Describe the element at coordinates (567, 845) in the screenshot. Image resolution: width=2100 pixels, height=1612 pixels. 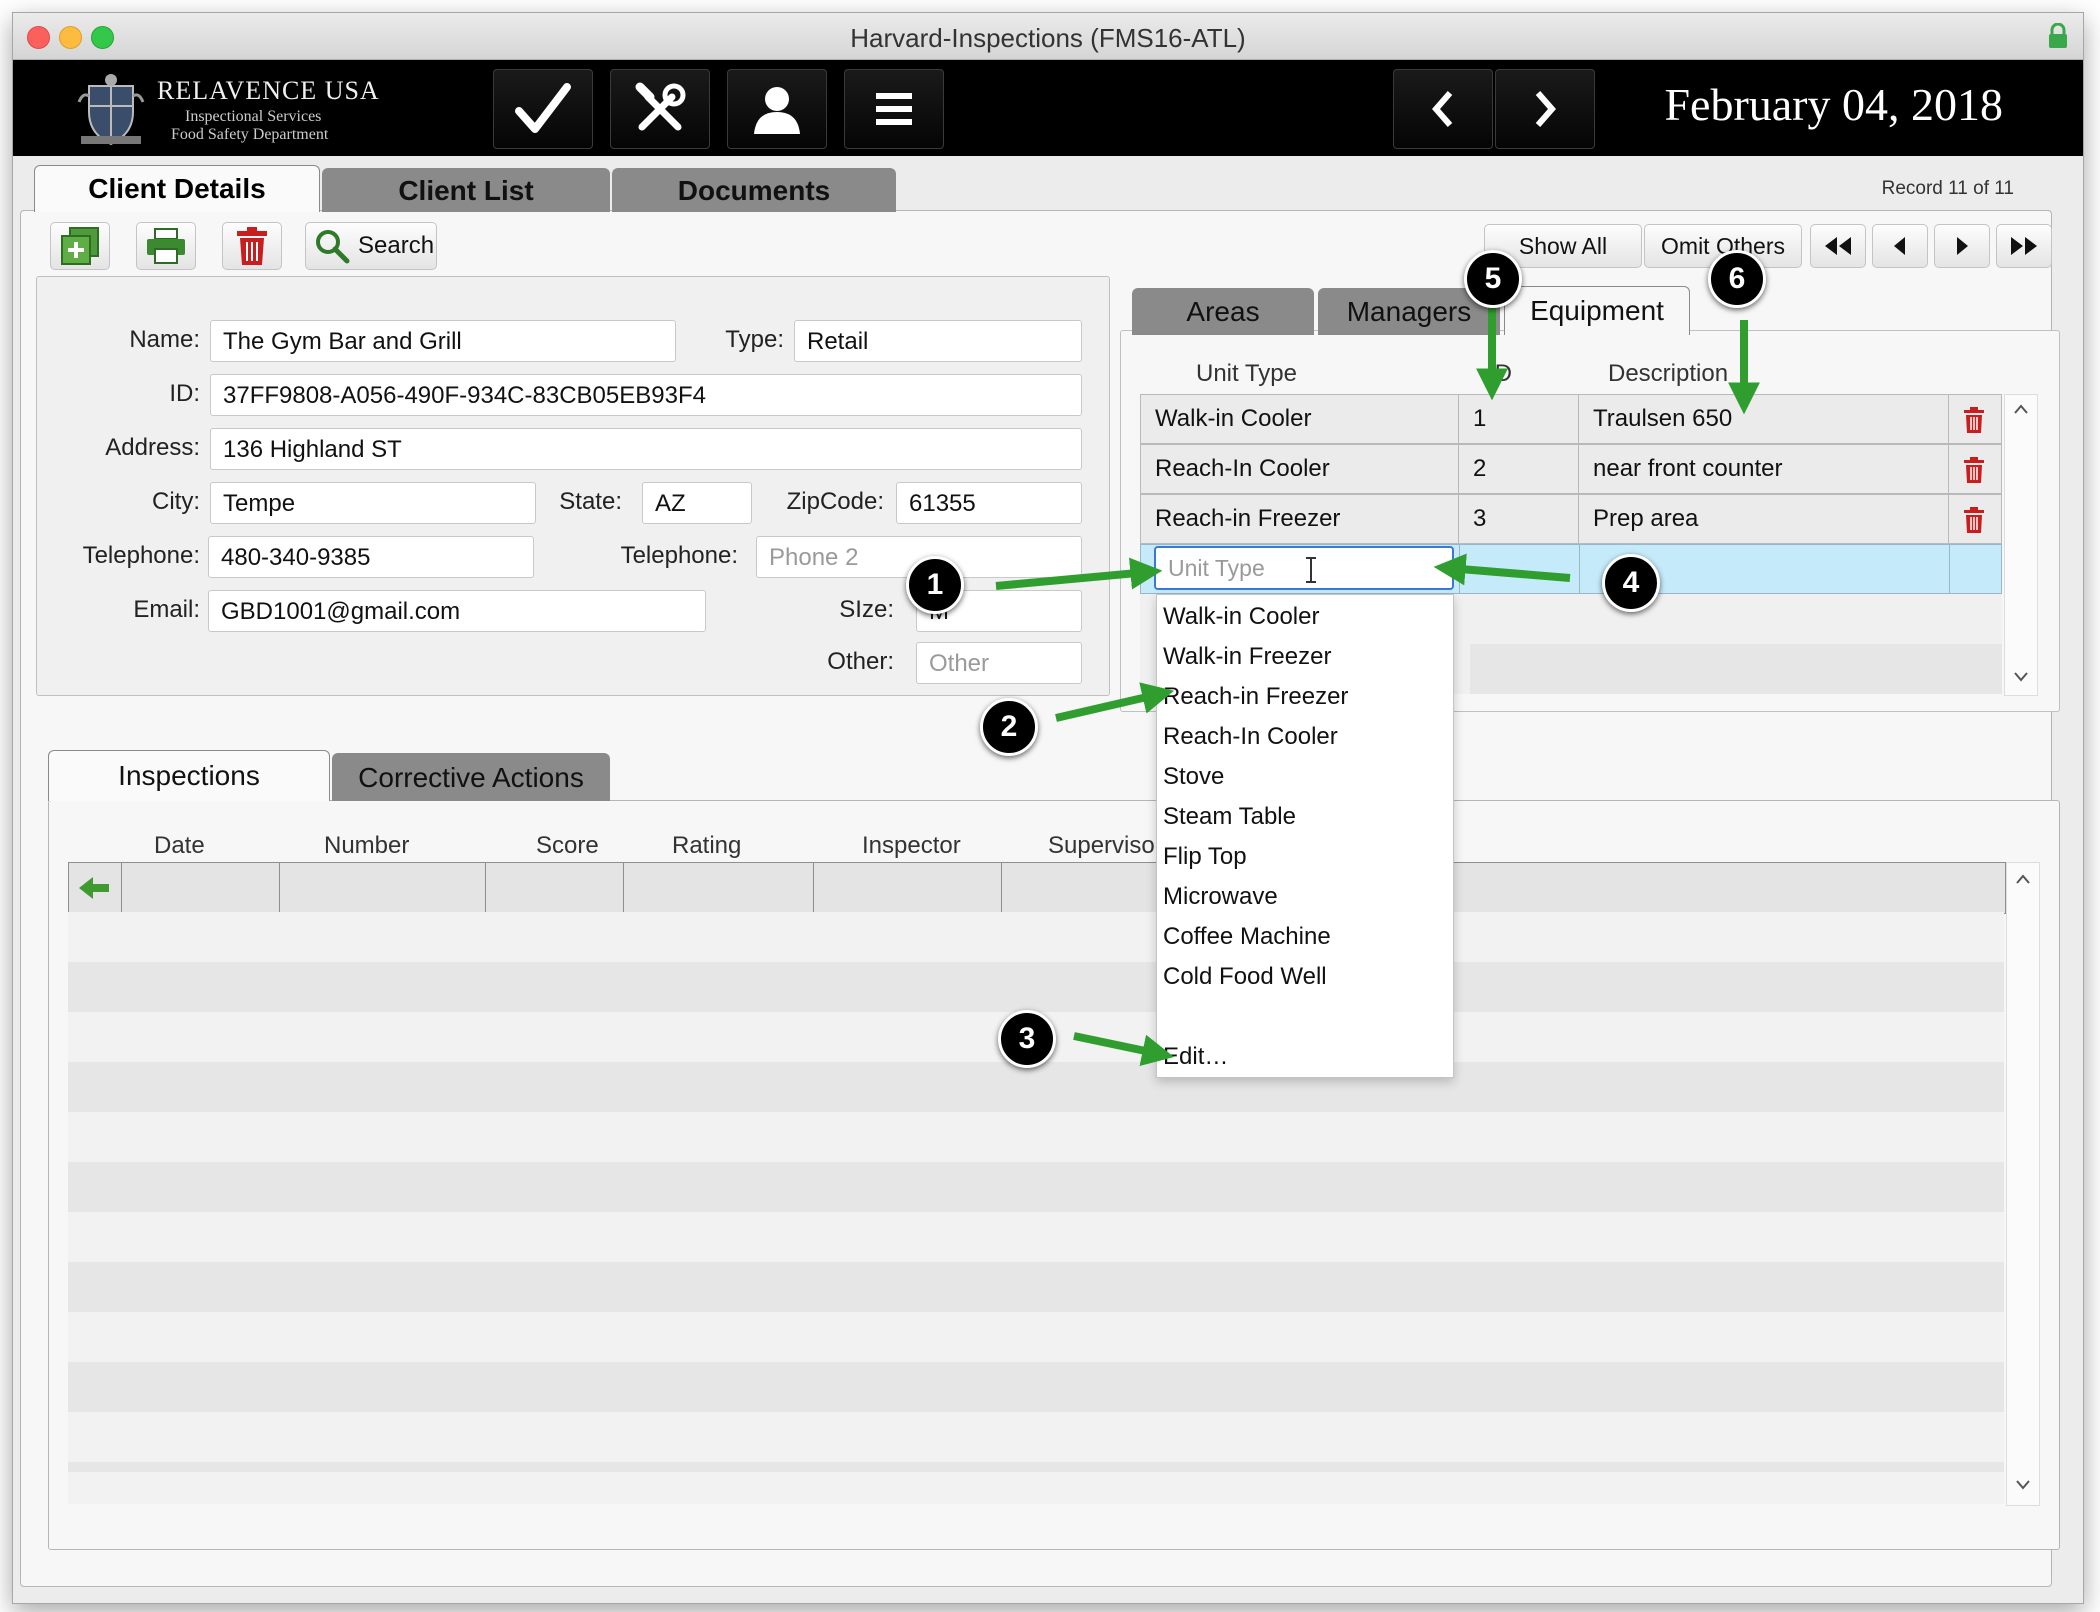
I see `column-score: Score` at that location.